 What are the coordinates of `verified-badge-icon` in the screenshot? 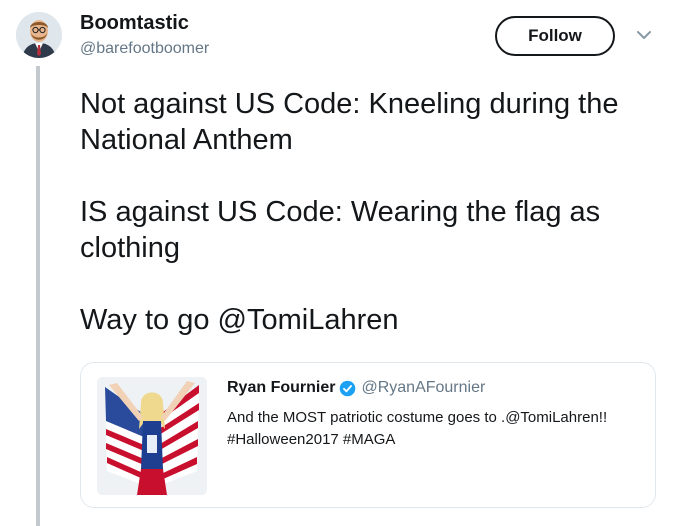 It's located at (348, 388).